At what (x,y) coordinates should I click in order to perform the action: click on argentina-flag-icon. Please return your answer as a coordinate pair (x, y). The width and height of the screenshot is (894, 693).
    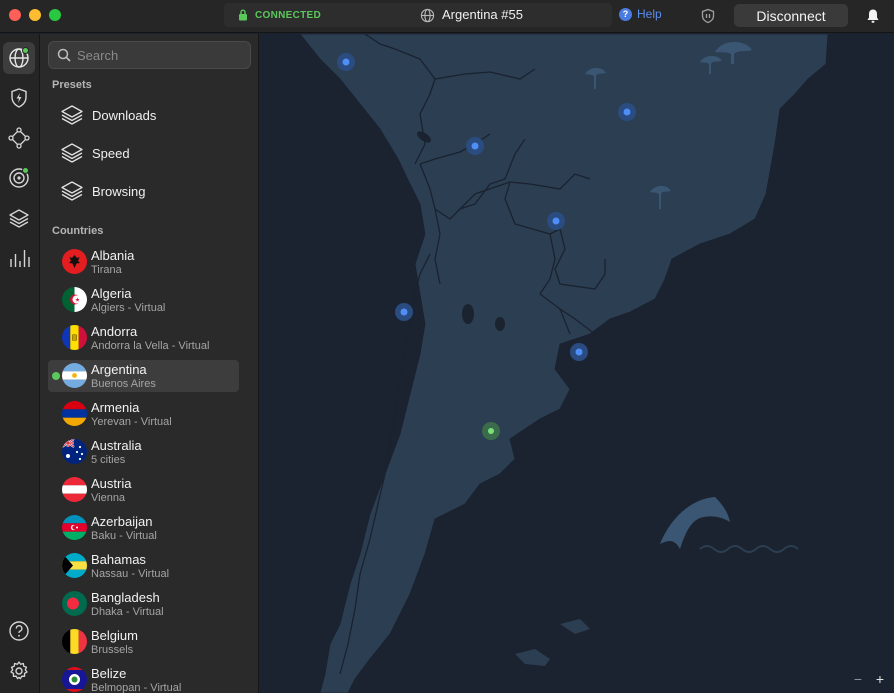
    Looking at the image, I should click on (74, 375).